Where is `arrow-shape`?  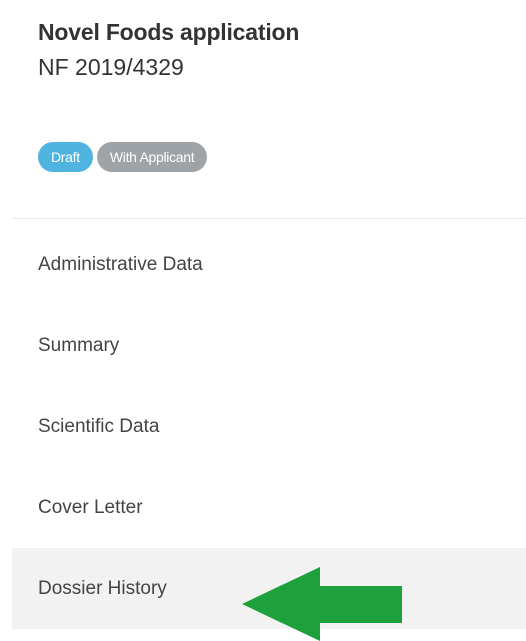 arrow-shape is located at coordinates (322, 604).